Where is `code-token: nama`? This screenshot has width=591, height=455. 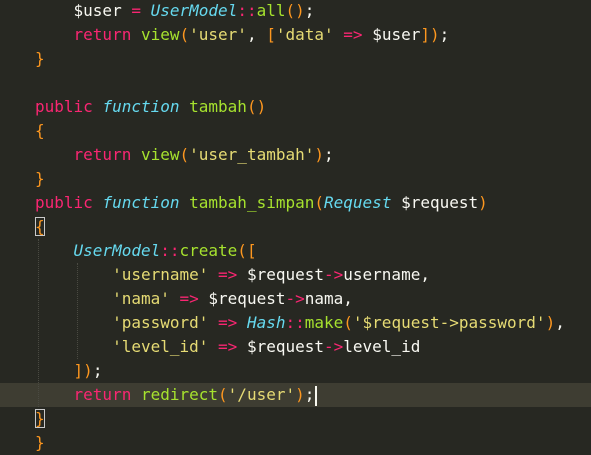
code-token: nama is located at coordinates (324, 298).